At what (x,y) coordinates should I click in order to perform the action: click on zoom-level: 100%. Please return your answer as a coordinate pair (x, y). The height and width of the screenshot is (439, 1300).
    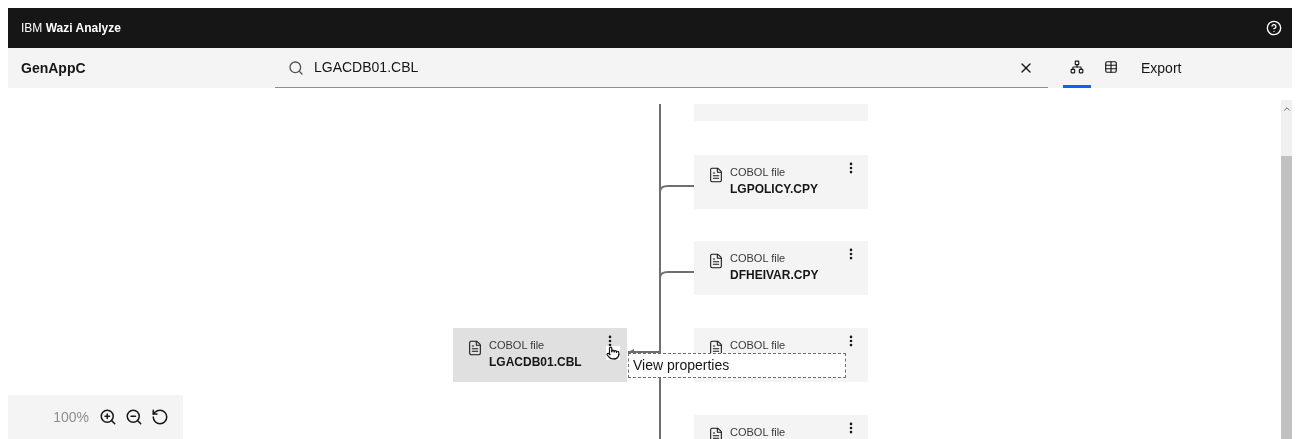
    Looking at the image, I should click on (71, 417).